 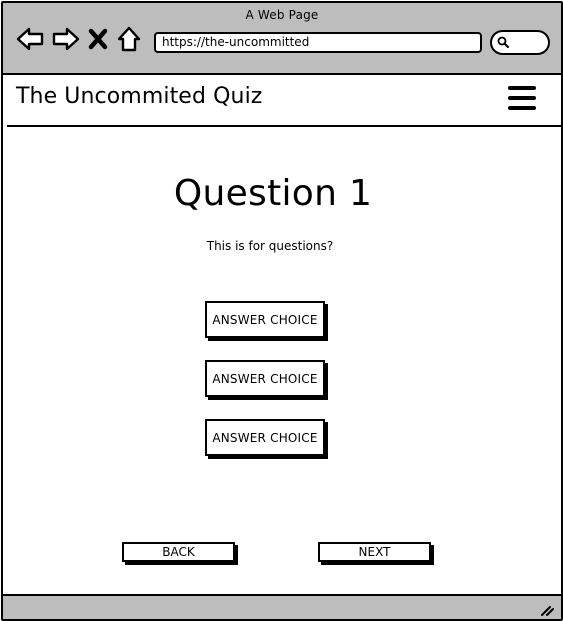 What do you see at coordinates (265, 378) in the screenshot?
I see `answer-choice-button-2: ANSWER CHOICE` at bounding box center [265, 378].